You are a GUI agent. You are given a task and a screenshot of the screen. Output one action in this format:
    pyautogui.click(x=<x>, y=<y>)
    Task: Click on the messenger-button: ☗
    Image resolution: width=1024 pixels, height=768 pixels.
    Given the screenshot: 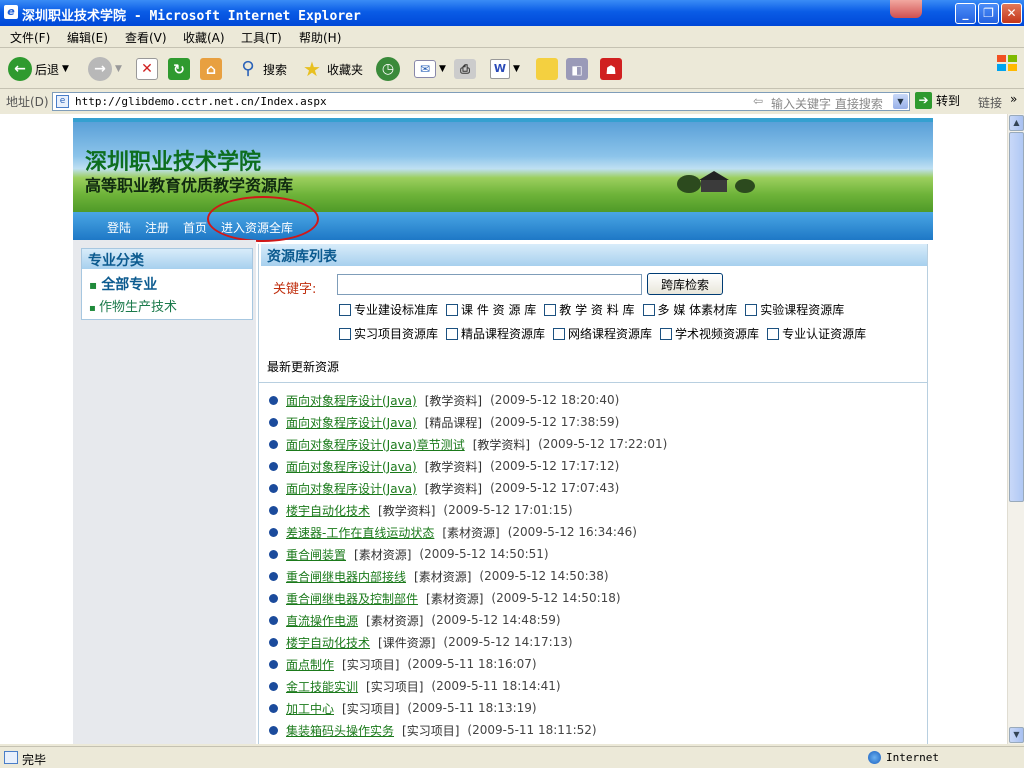 What is the action you would take?
    pyautogui.click(x=611, y=69)
    